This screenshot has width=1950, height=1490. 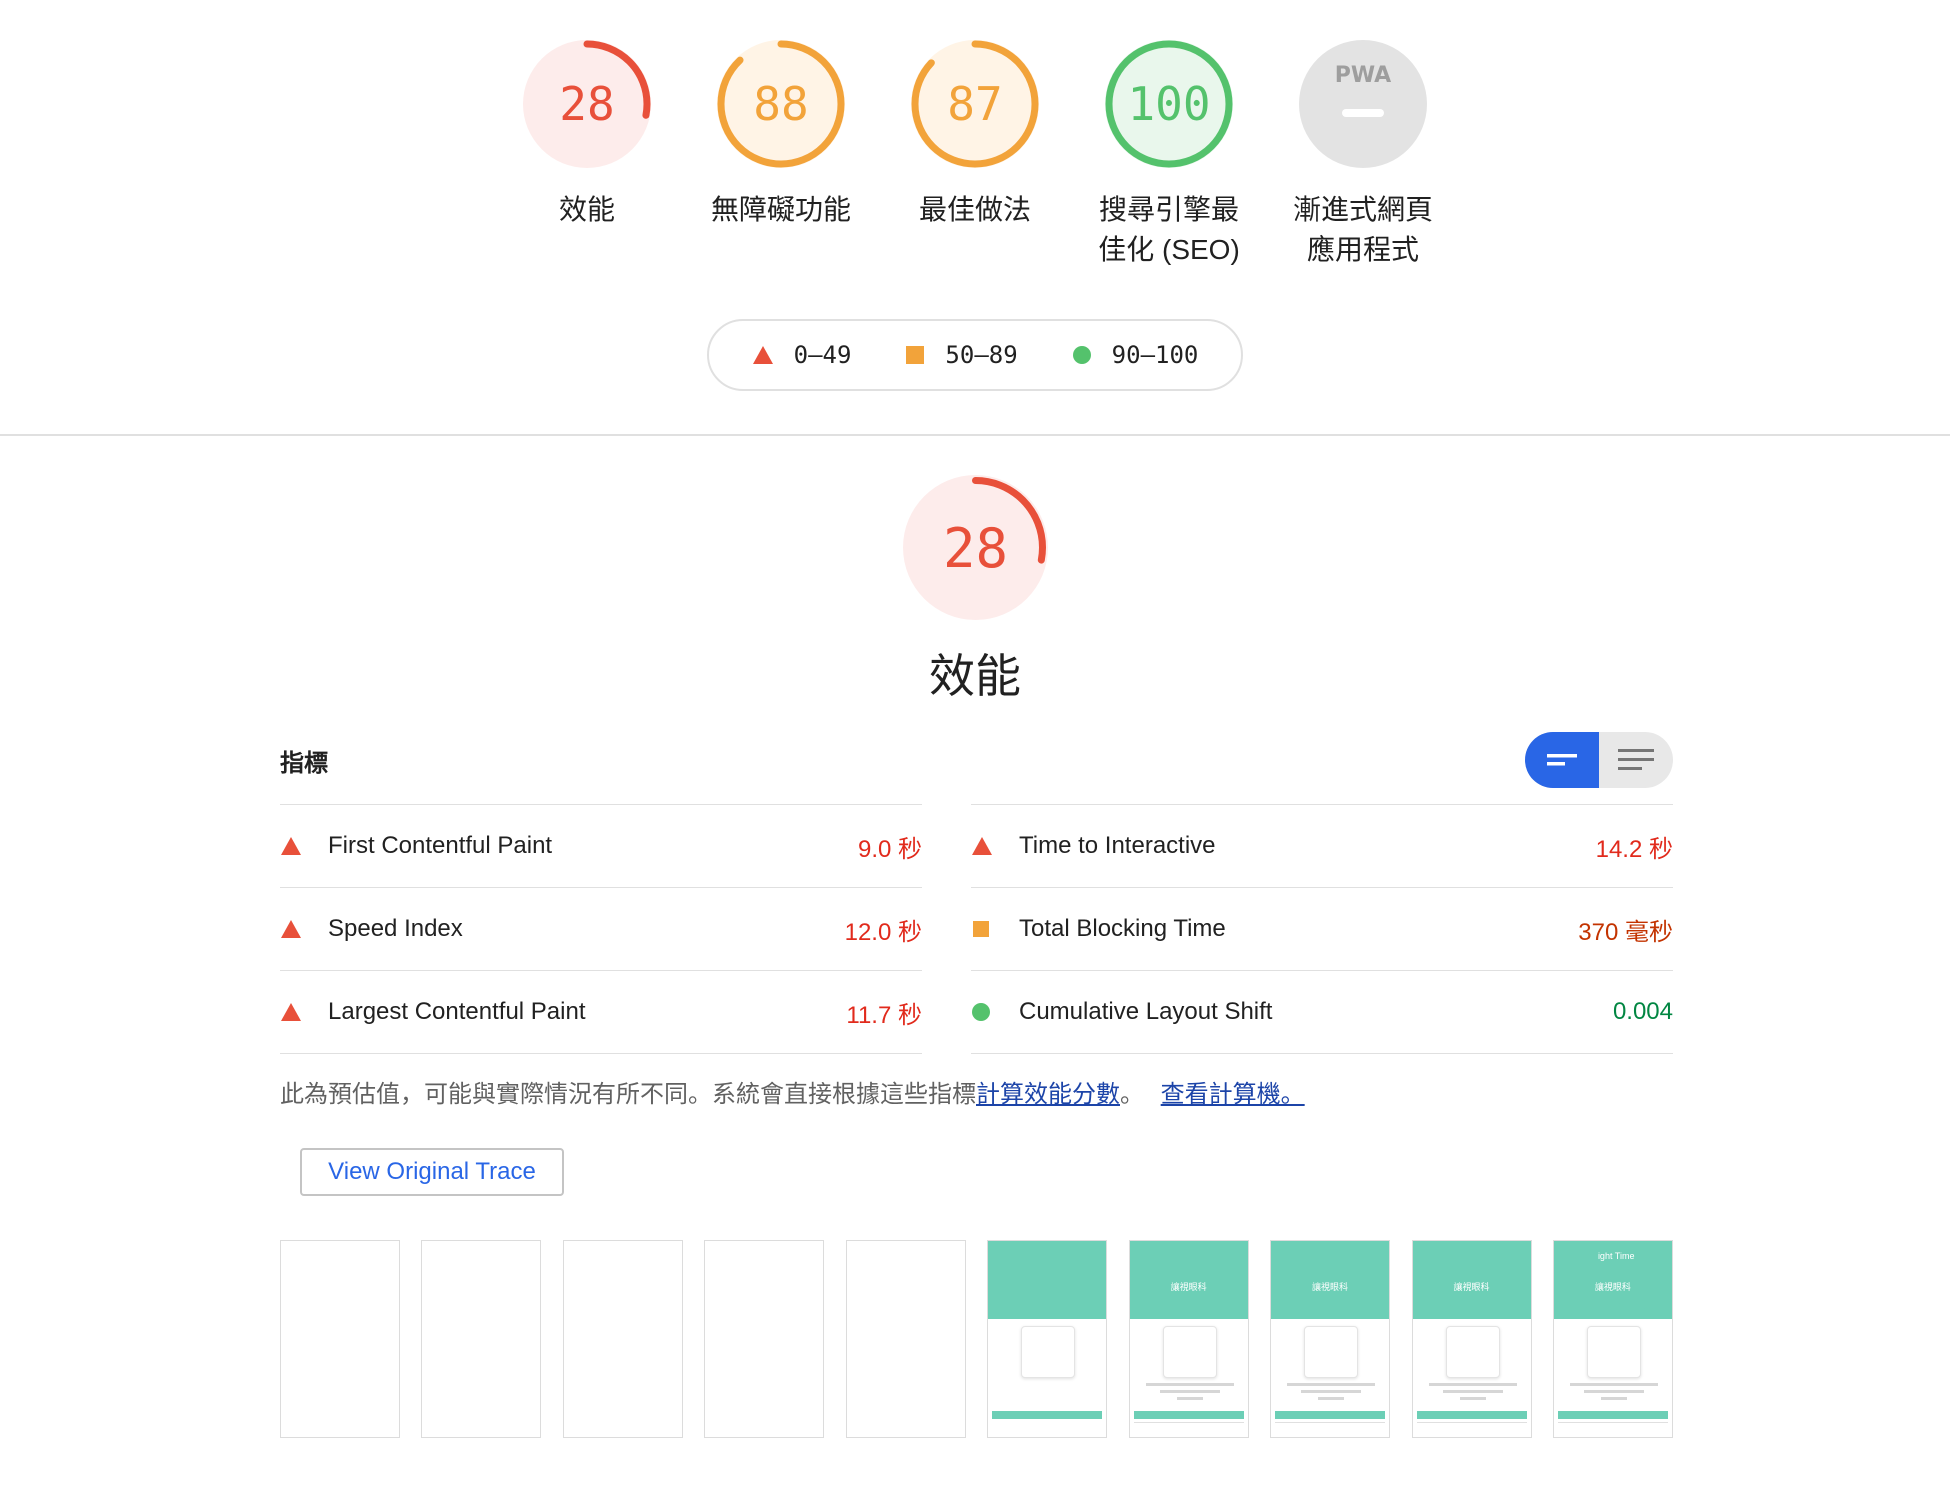 I want to click on performance-title: 效能, so click(x=975, y=676).